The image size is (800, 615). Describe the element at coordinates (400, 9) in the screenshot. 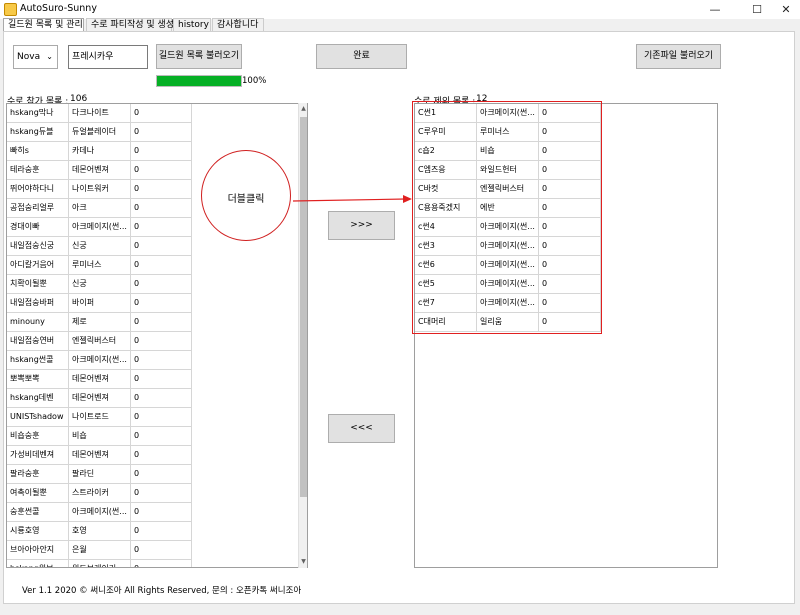

I see `title-bar: AutoSuro-Sunny — ☐ ✕` at that location.